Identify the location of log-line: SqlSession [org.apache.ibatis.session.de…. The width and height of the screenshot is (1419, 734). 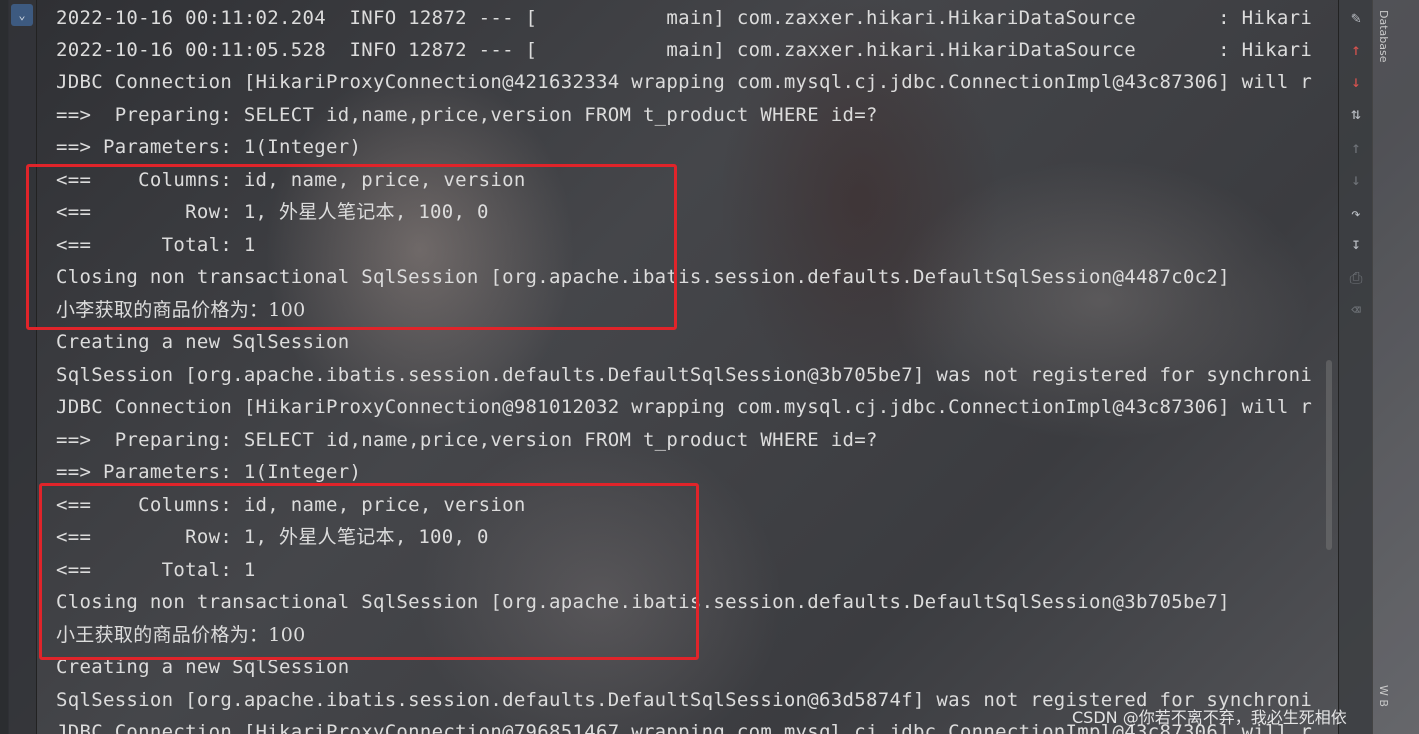
(684, 375).